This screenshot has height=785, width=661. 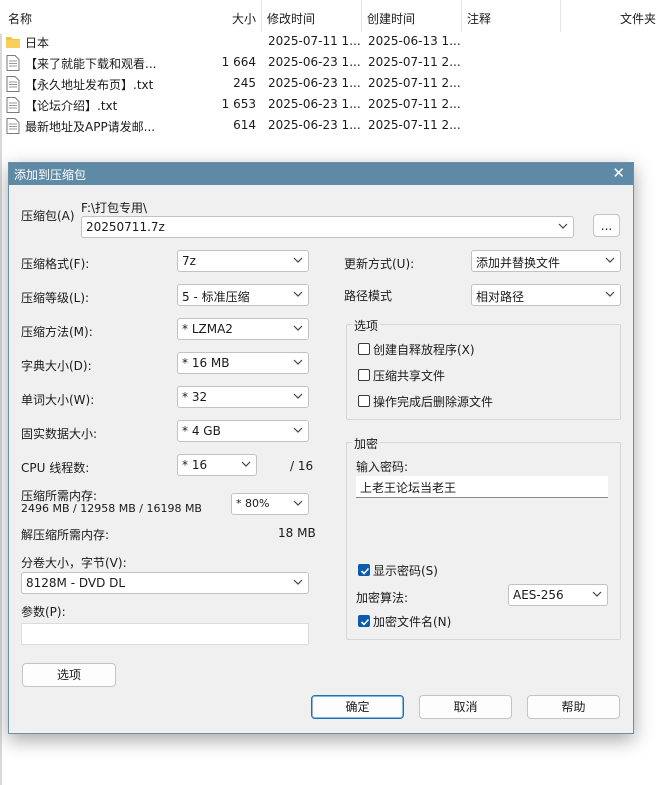 What do you see at coordinates (58, 400) in the screenshot?
I see `word-label: 单词大小(W):` at bounding box center [58, 400].